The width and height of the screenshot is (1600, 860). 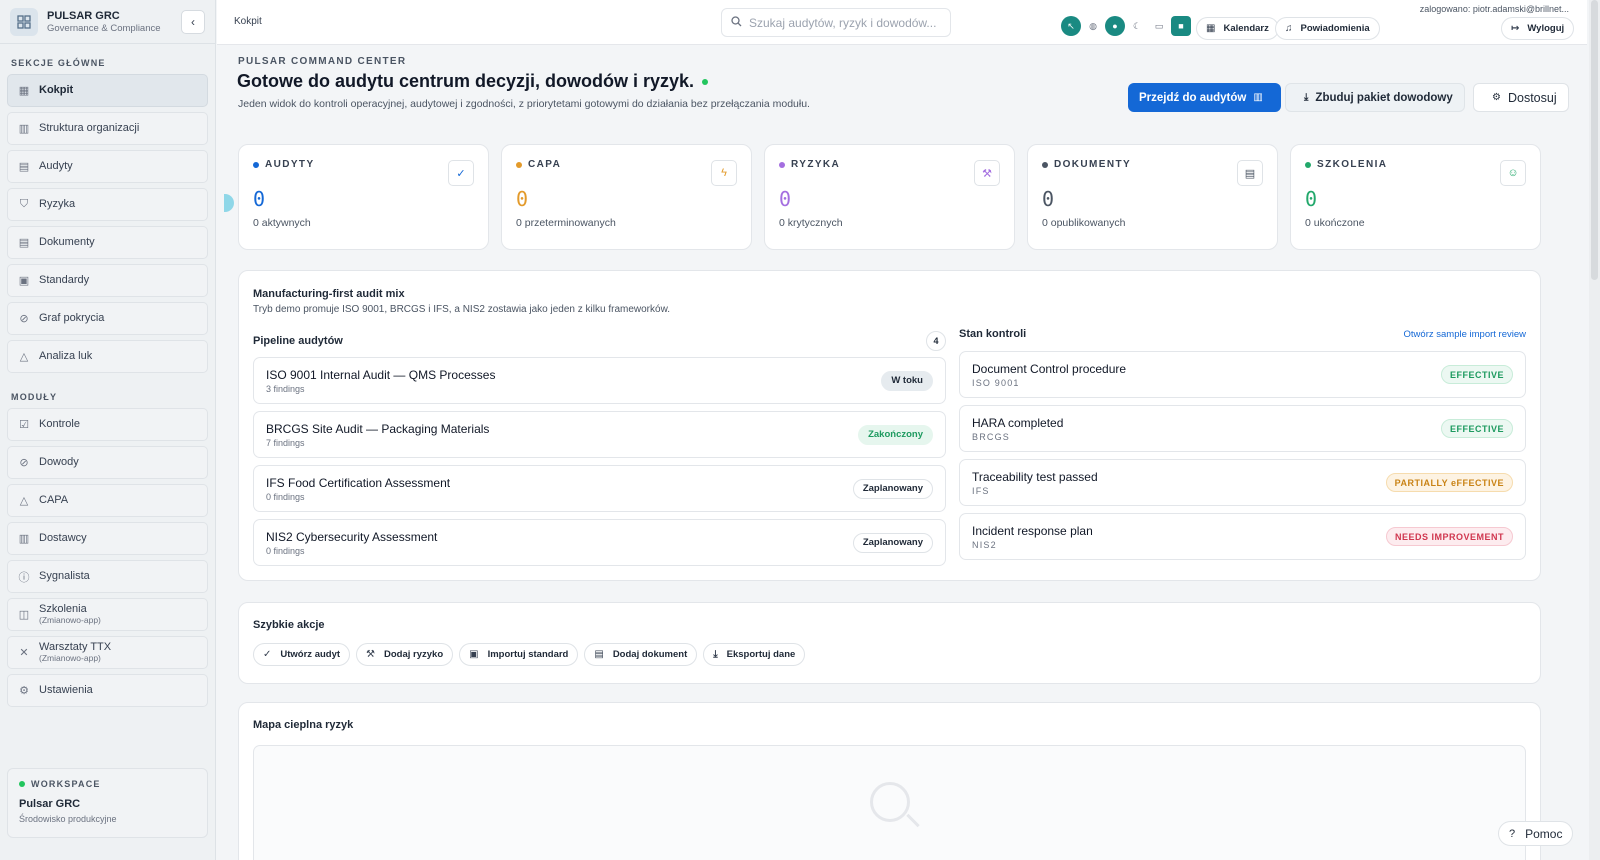 I want to click on controls-title: Stan kontroli, so click(x=993, y=334).